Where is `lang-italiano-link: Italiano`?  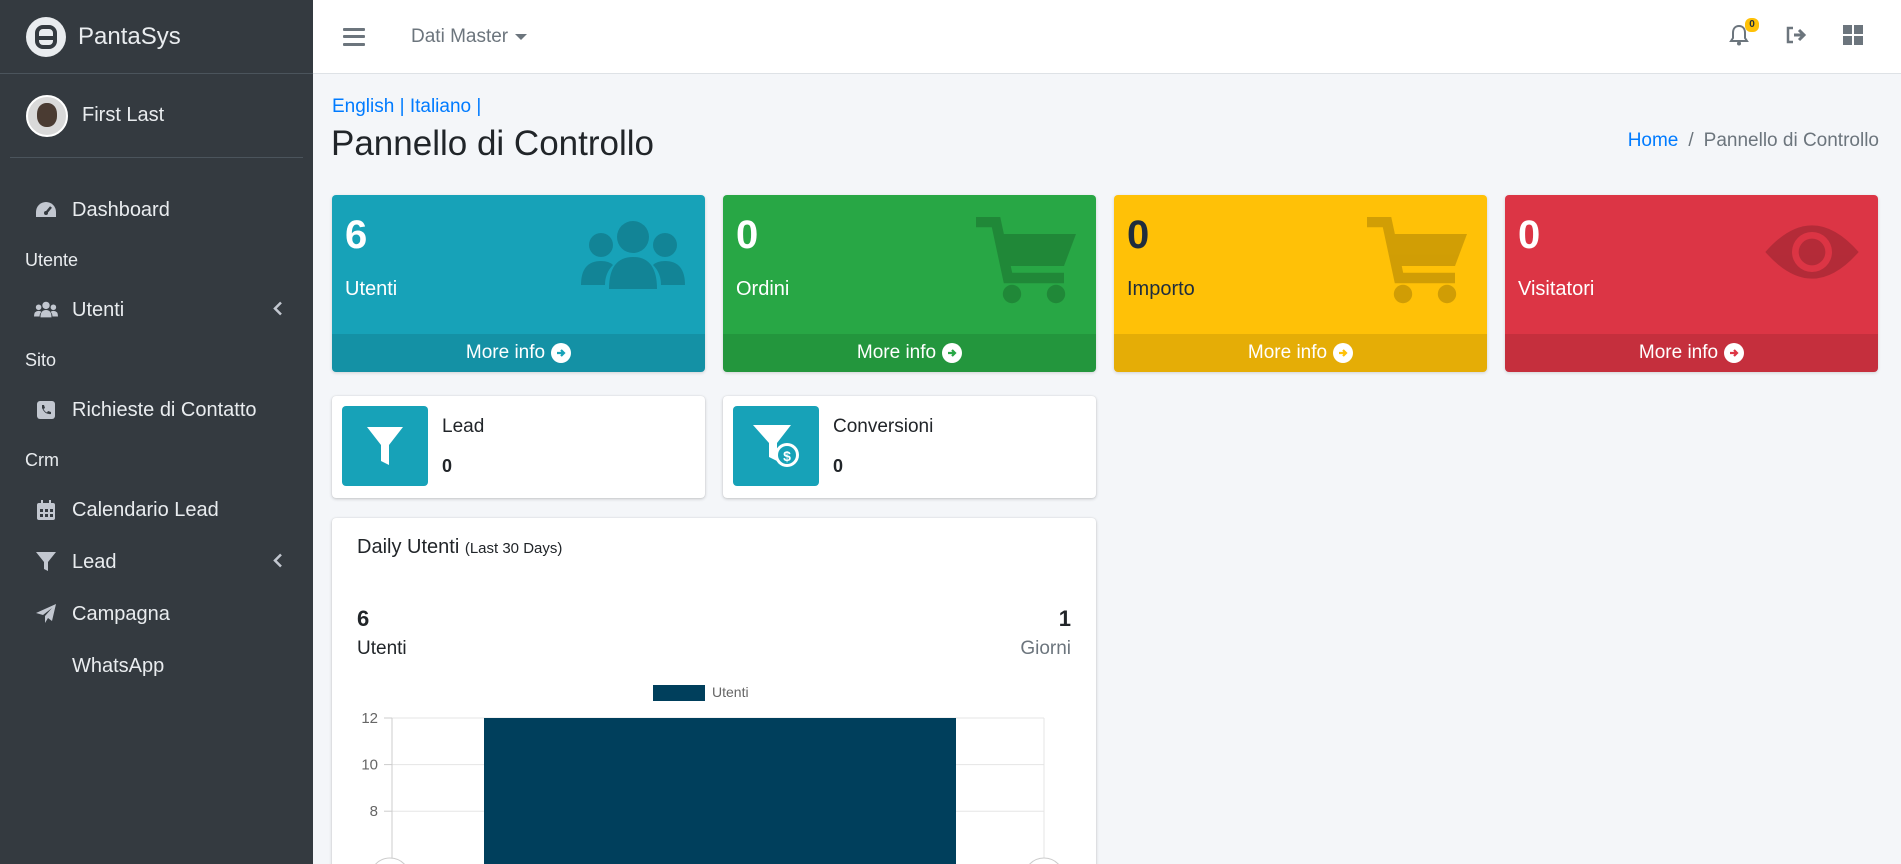
lang-italiano-link: Italiano is located at coordinates (440, 106).